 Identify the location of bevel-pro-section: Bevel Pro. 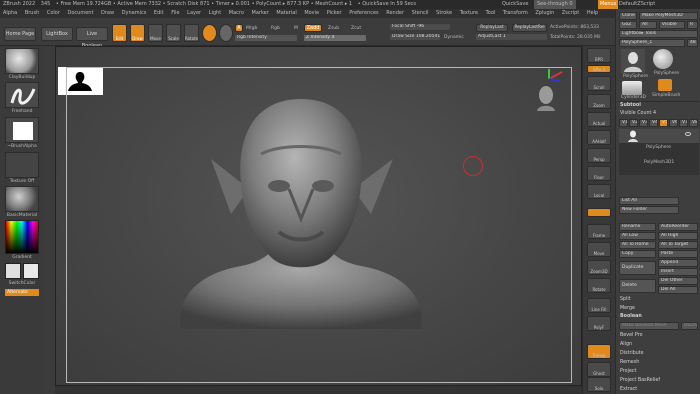
(659, 336).